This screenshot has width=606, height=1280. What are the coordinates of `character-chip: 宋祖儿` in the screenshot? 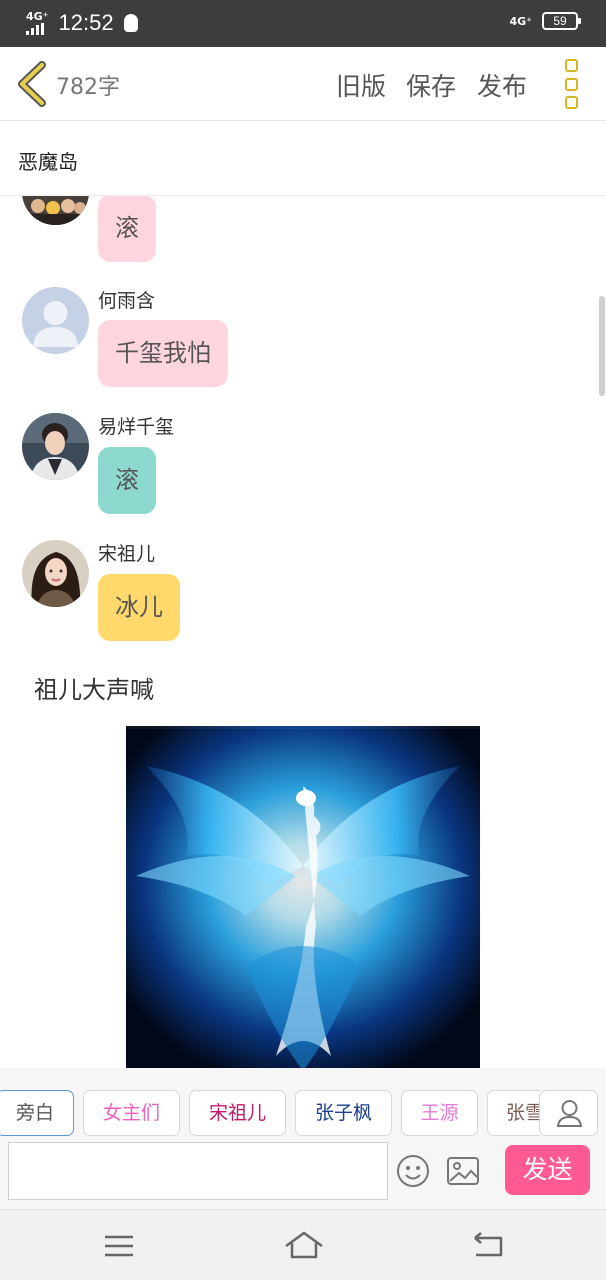 It's located at (237, 1113).